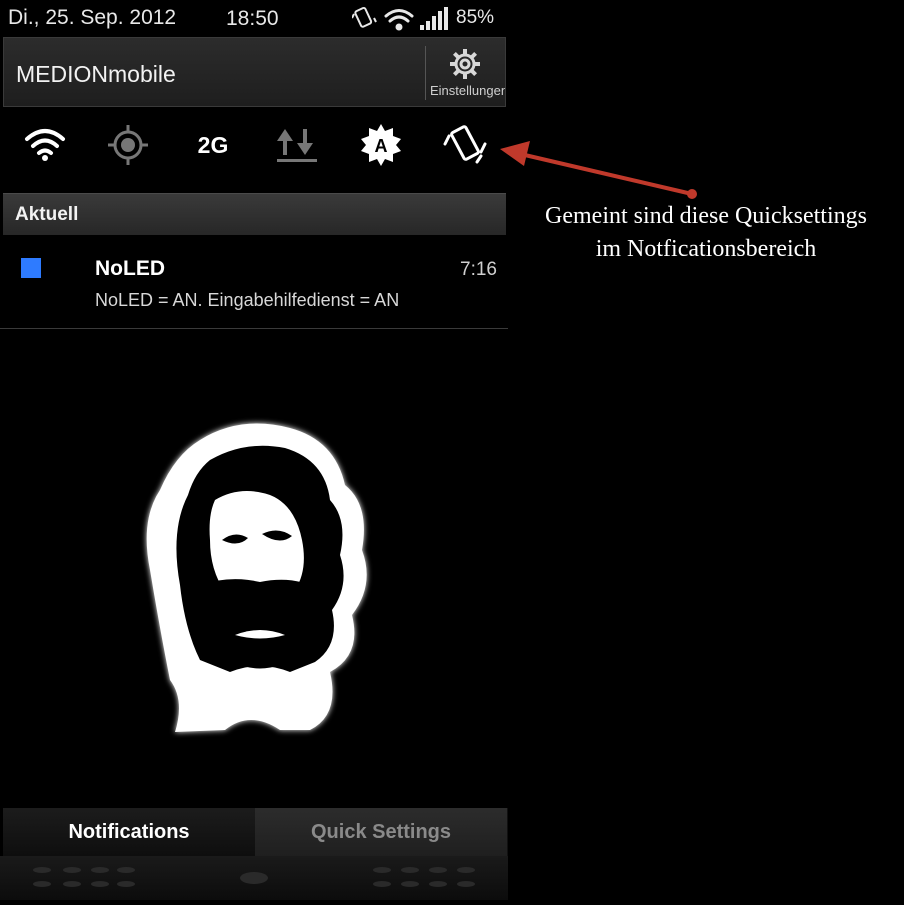  I want to click on portrait-image, so click(256, 577).